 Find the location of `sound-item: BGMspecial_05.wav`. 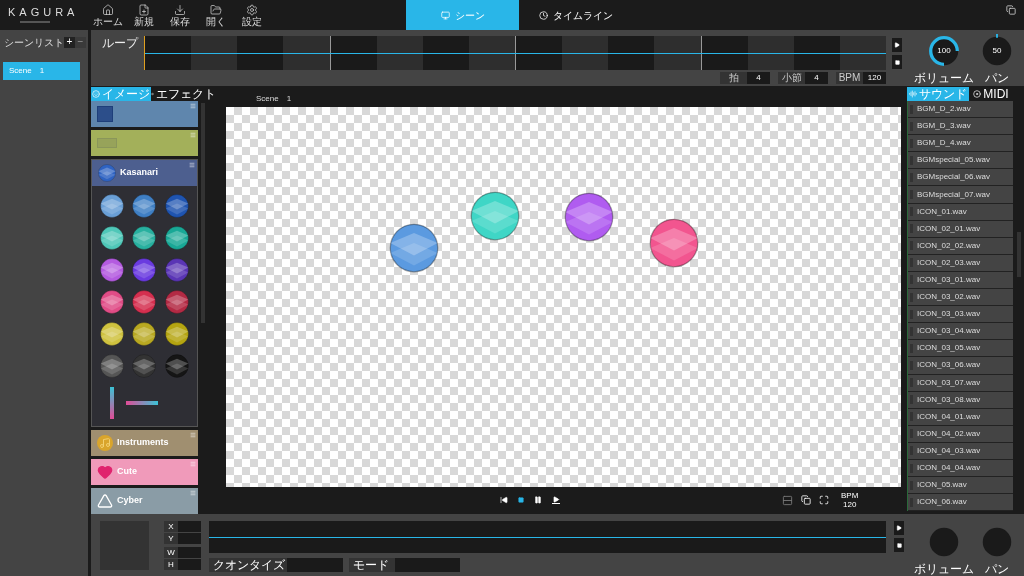

sound-item: BGMspecial_05.wav is located at coordinates (960, 161).